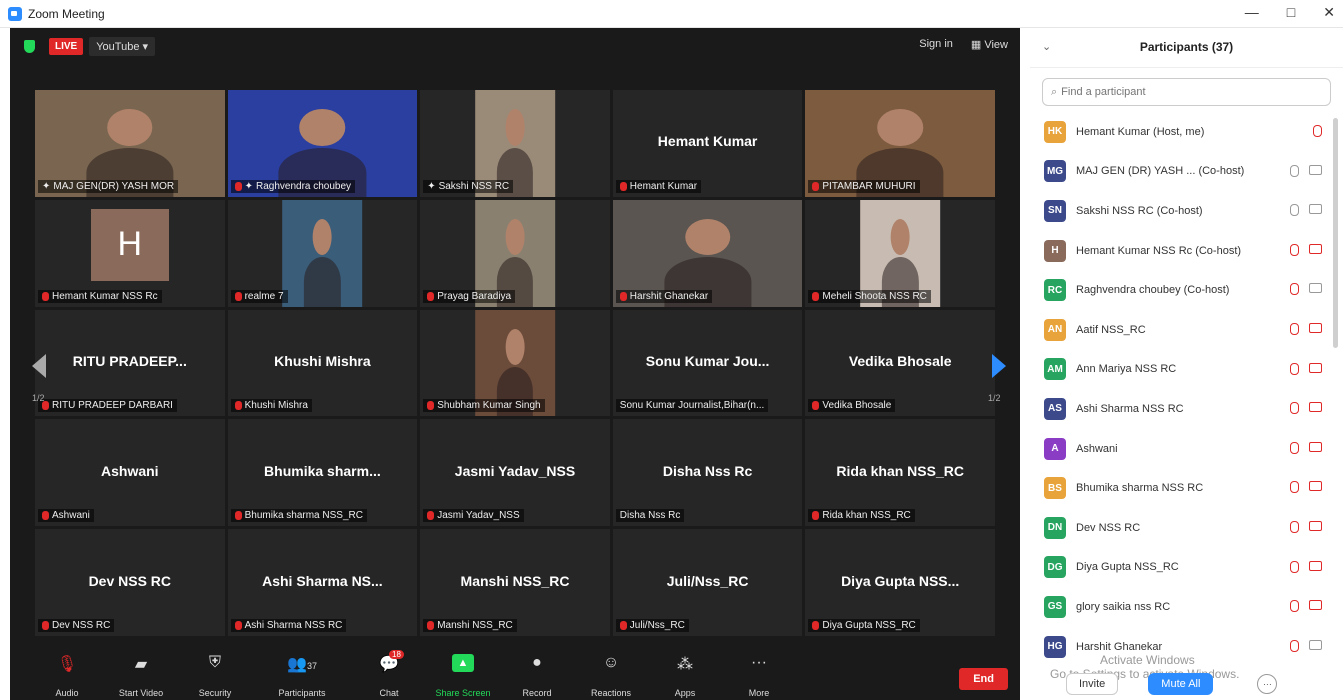 This screenshot has height=700, width=1343. Describe the element at coordinates (1092, 684) in the screenshot. I see `invite-button: Invite` at that location.